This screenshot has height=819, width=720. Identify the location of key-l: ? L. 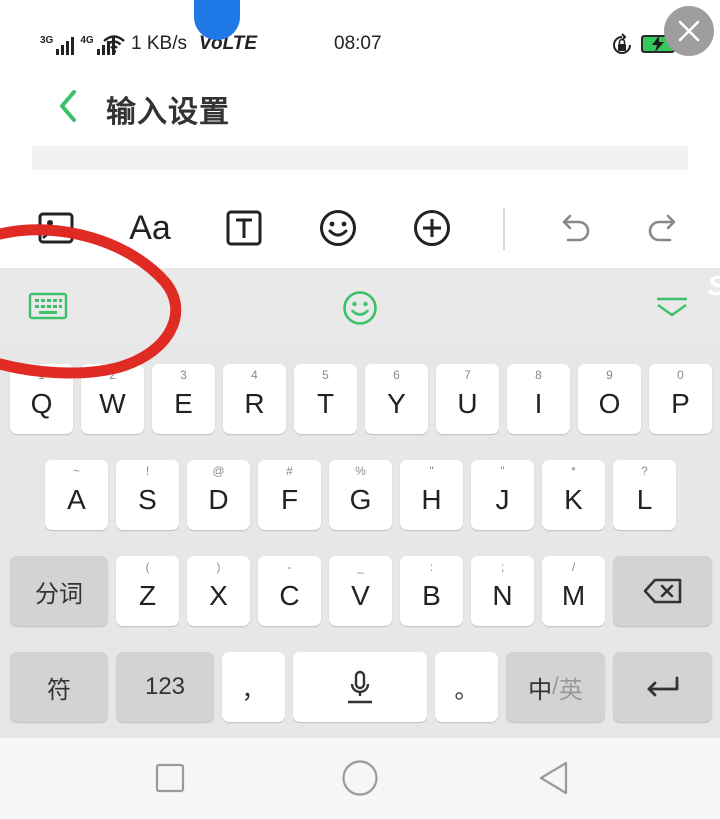
(644, 495).